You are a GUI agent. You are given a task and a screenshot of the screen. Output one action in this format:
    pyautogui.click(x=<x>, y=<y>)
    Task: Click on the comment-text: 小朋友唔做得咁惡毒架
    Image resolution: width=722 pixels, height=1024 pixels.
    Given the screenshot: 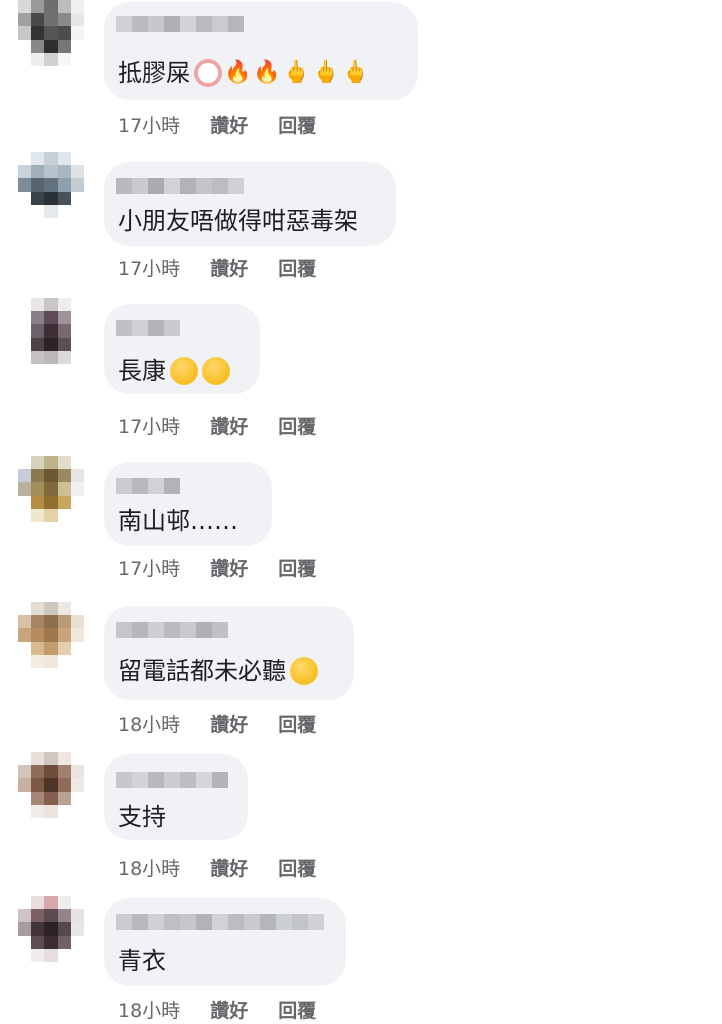 What is the action you would take?
    pyautogui.click(x=238, y=221)
    